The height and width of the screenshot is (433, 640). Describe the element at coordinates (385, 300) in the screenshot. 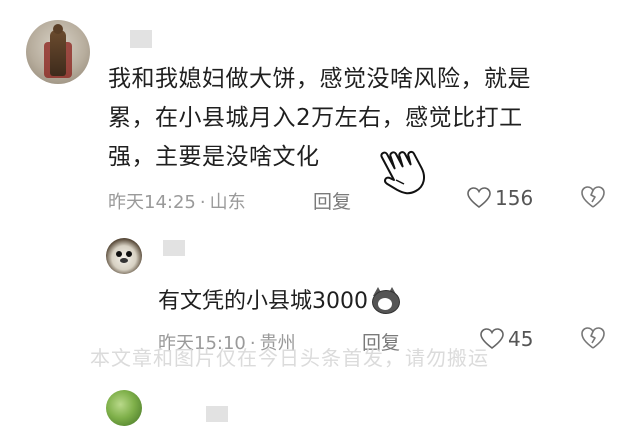

I see `husky-emoji-icon` at that location.